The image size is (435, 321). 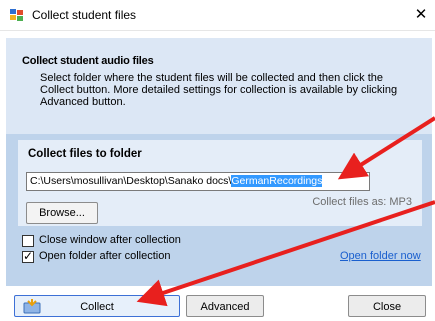 I want to click on open-folder-now-link: Open folder now, so click(x=380, y=256).